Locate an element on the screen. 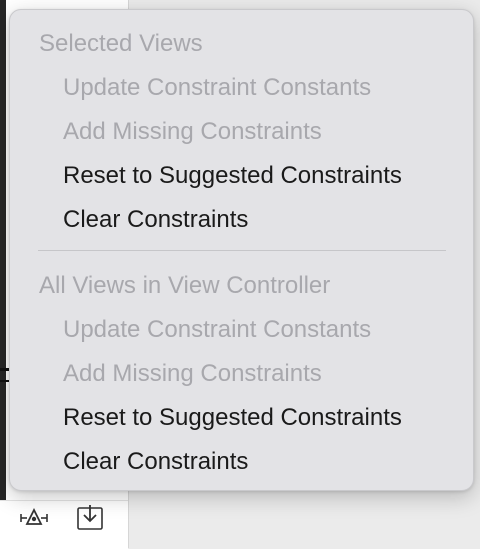 Image resolution: width=480 pixels, height=549 pixels. menu-item-update-constraint-constants-all: Update Constraint Constants is located at coordinates (217, 329).